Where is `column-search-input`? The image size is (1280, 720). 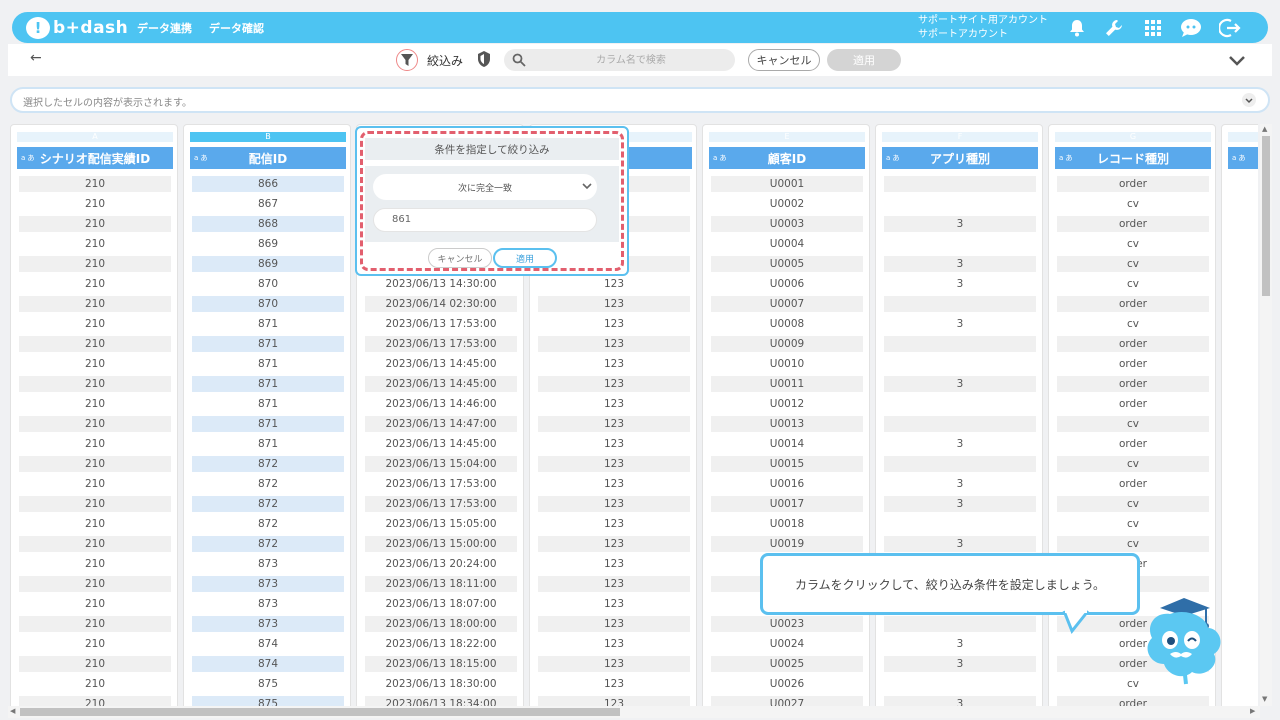 column-search-input is located at coordinates (631, 60).